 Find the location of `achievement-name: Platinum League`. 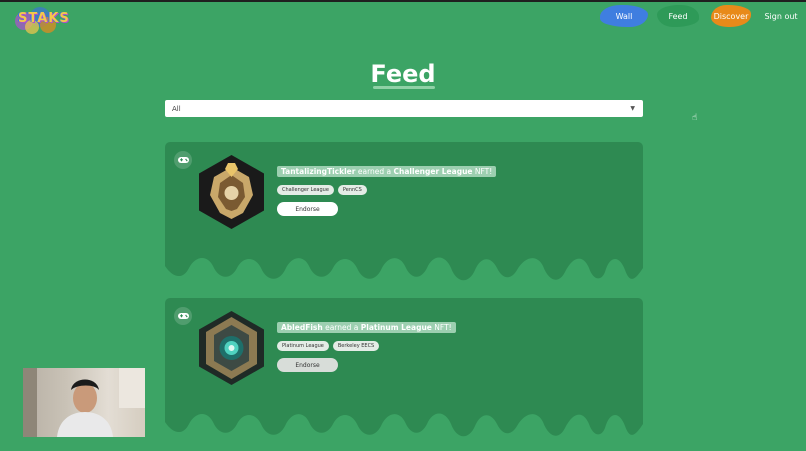

achievement-name: Platinum League is located at coordinates (396, 327).